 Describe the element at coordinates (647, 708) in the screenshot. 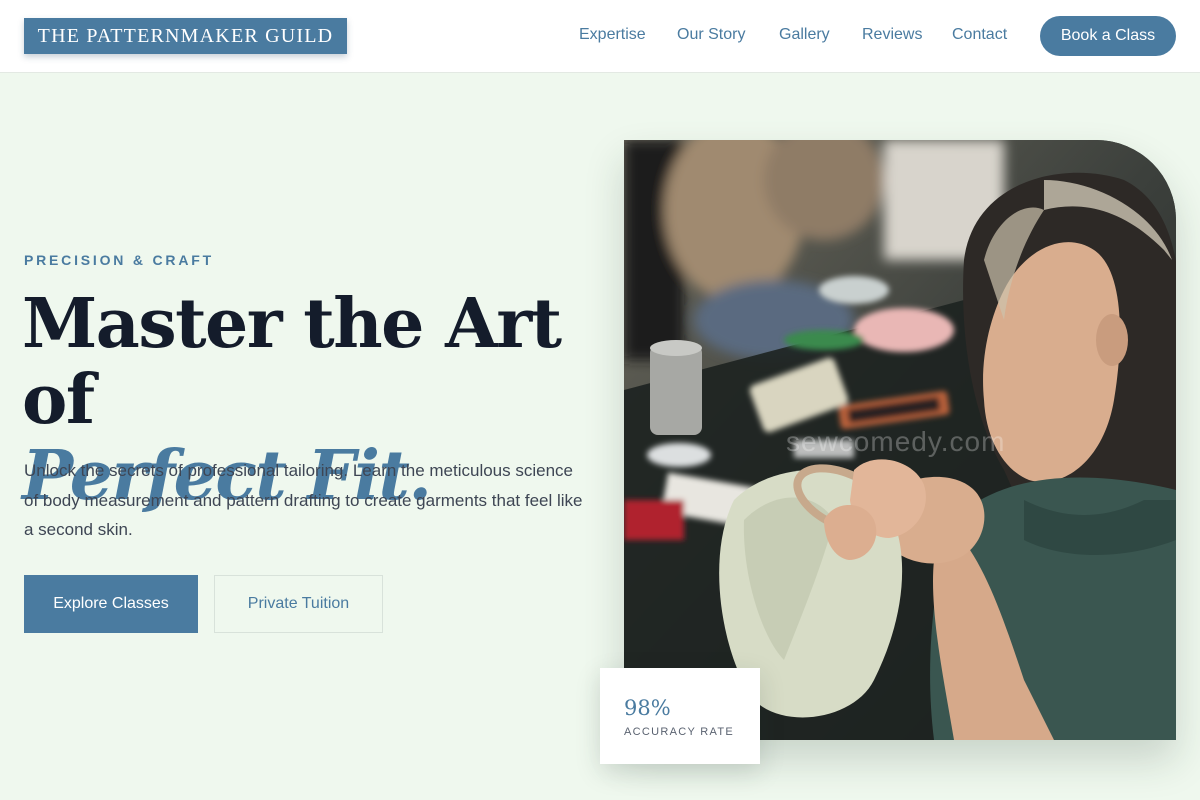

I see `stat-value: 98%` at that location.